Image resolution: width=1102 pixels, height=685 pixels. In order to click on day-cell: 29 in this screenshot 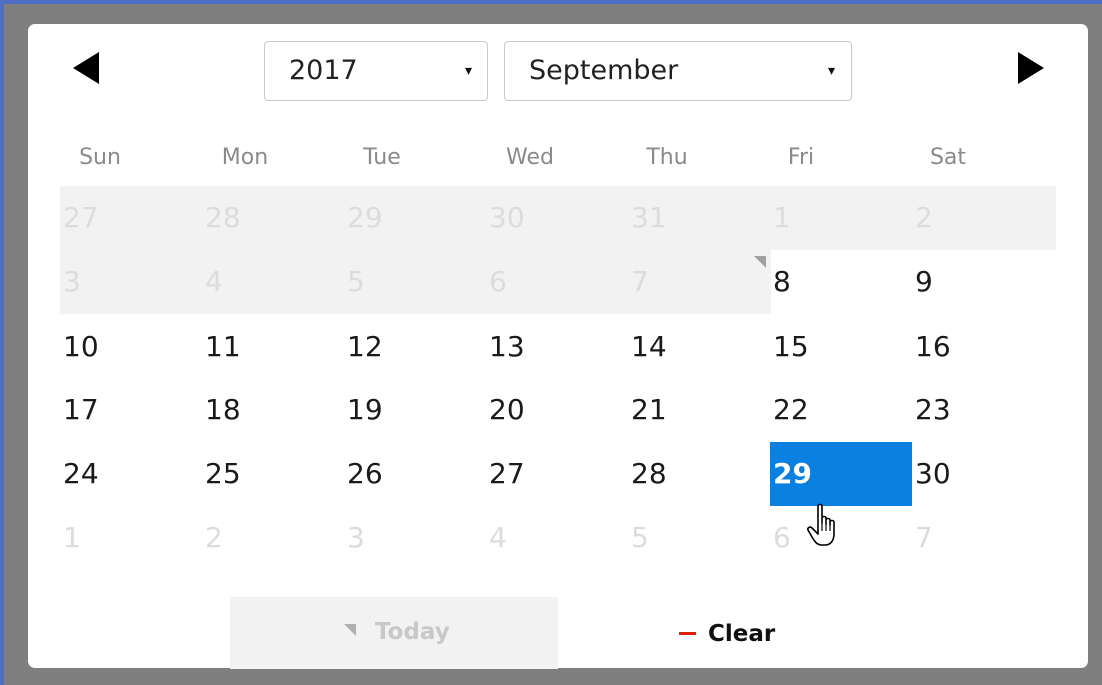, I will do `click(365, 217)`.